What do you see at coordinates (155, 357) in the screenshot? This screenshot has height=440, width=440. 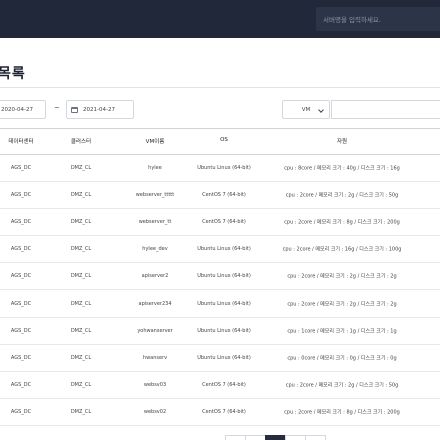 I see `cell-vm-name: hwanserv` at bounding box center [155, 357].